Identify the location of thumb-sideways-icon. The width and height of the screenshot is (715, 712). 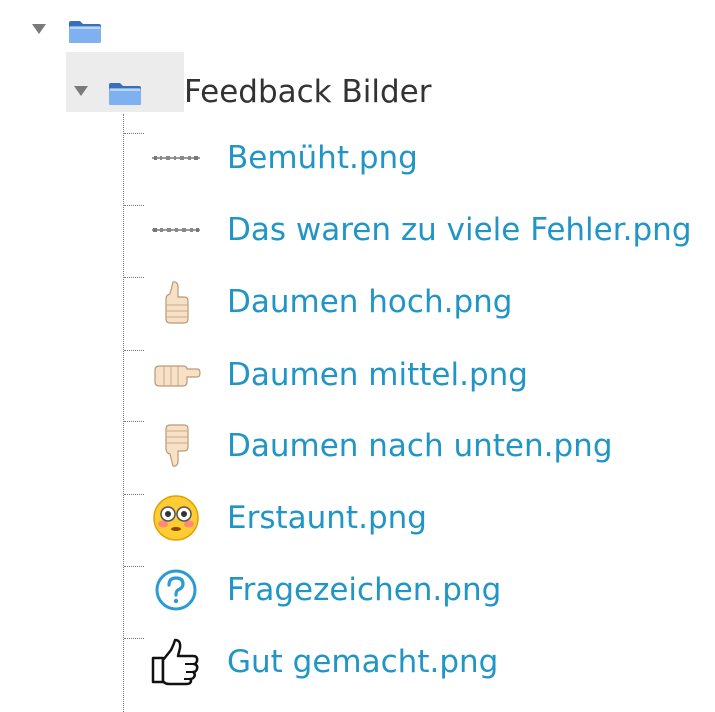
(176, 375).